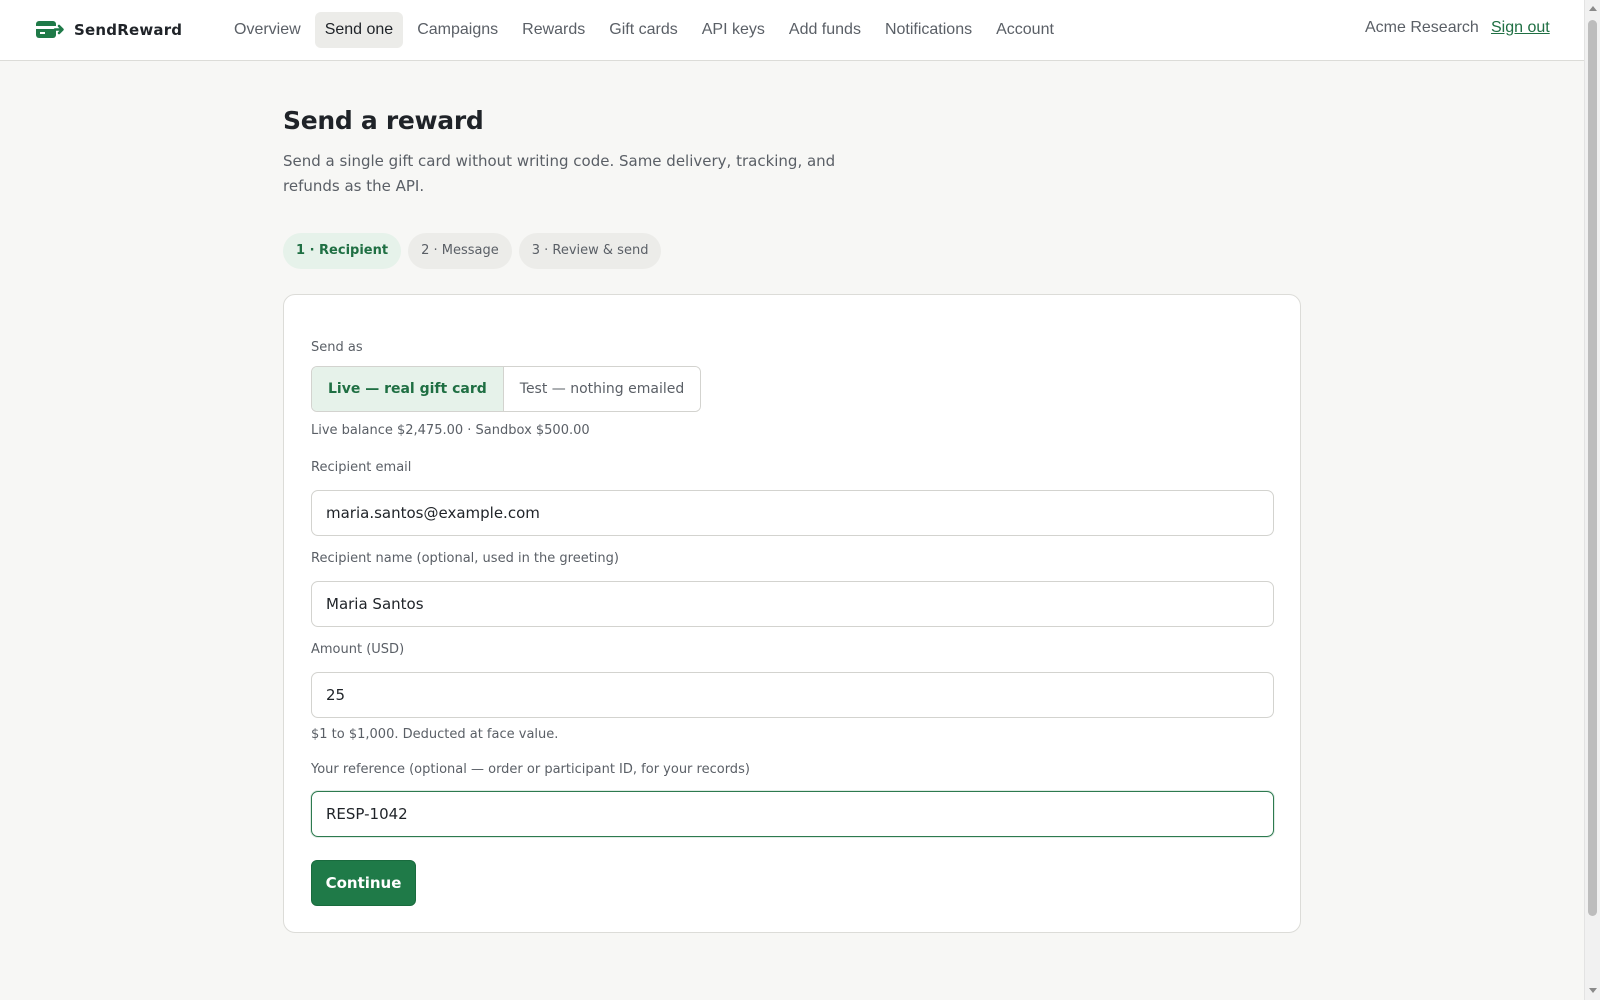 The height and width of the screenshot is (1000, 1600). Describe the element at coordinates (1592, 468) in the screenshot. I see `scrollbar-thumb` at that location.